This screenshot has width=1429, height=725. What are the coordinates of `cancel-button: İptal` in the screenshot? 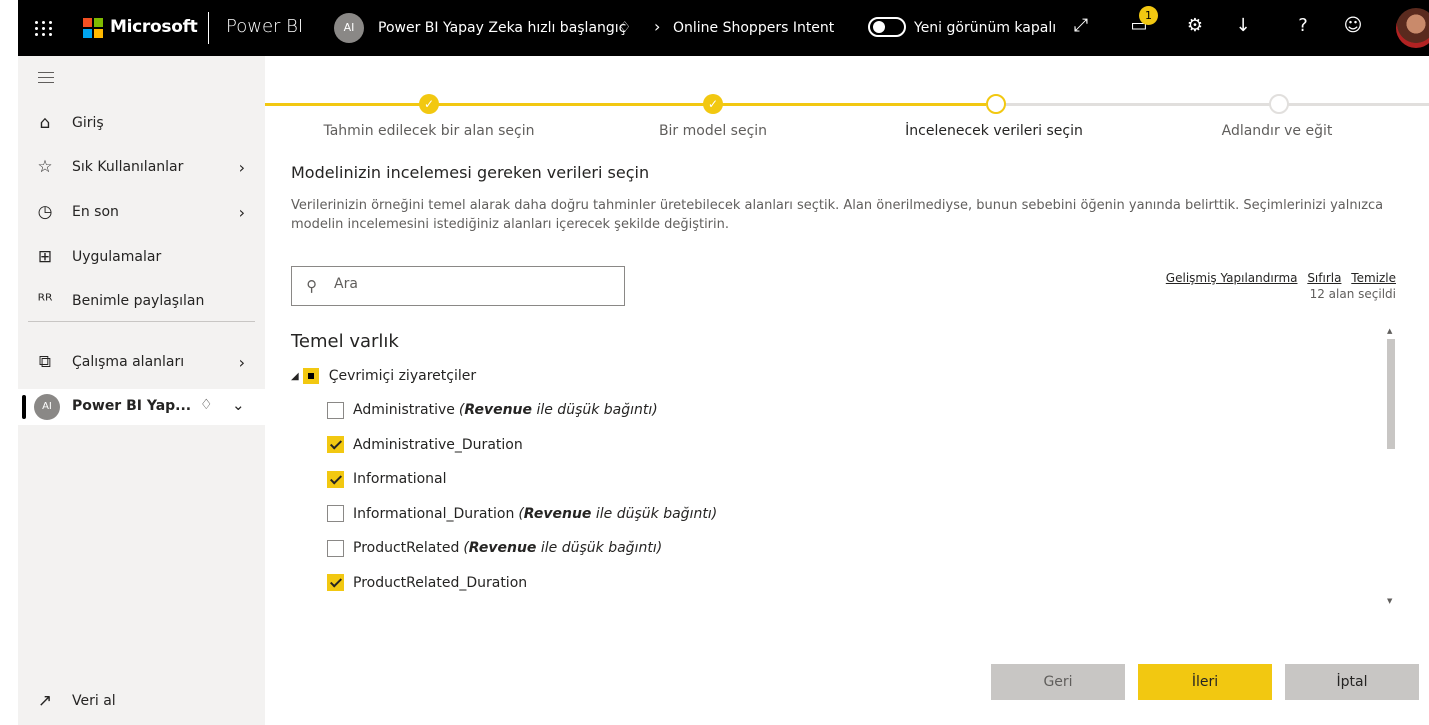 It's located at (1352, 682).